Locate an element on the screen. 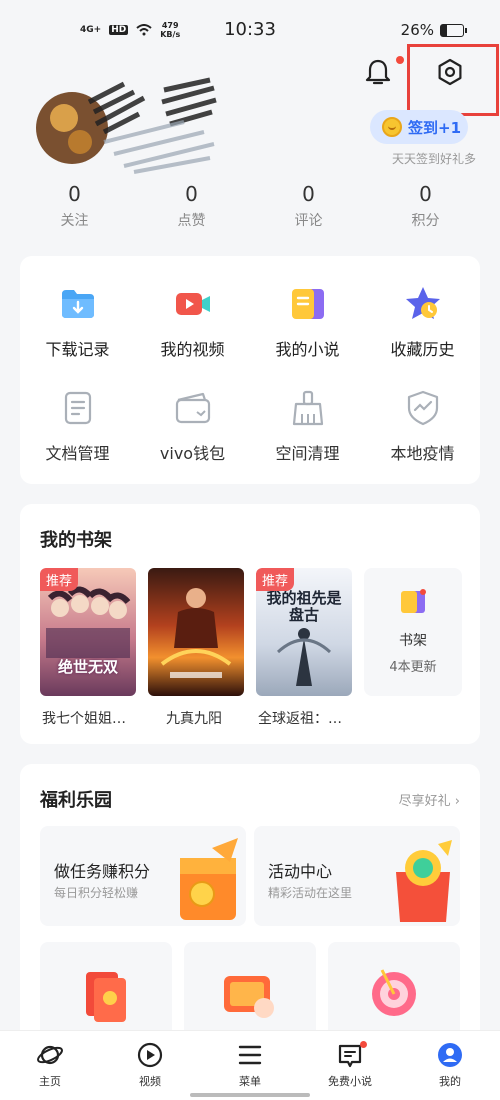 This screenshot has height=1100, width=500. stat-comments: 0 评论 is located at coordinates (308, 206).